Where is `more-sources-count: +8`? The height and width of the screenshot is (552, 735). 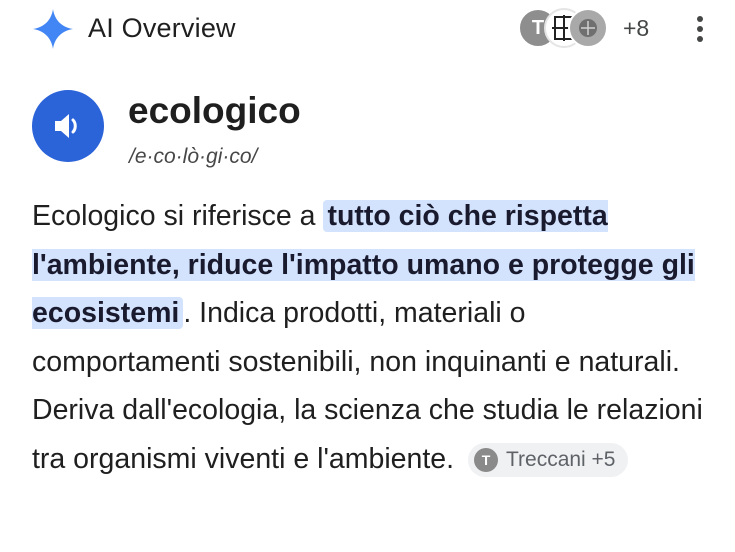
more-sources-count: +8 is located at coordinates (636, 28).